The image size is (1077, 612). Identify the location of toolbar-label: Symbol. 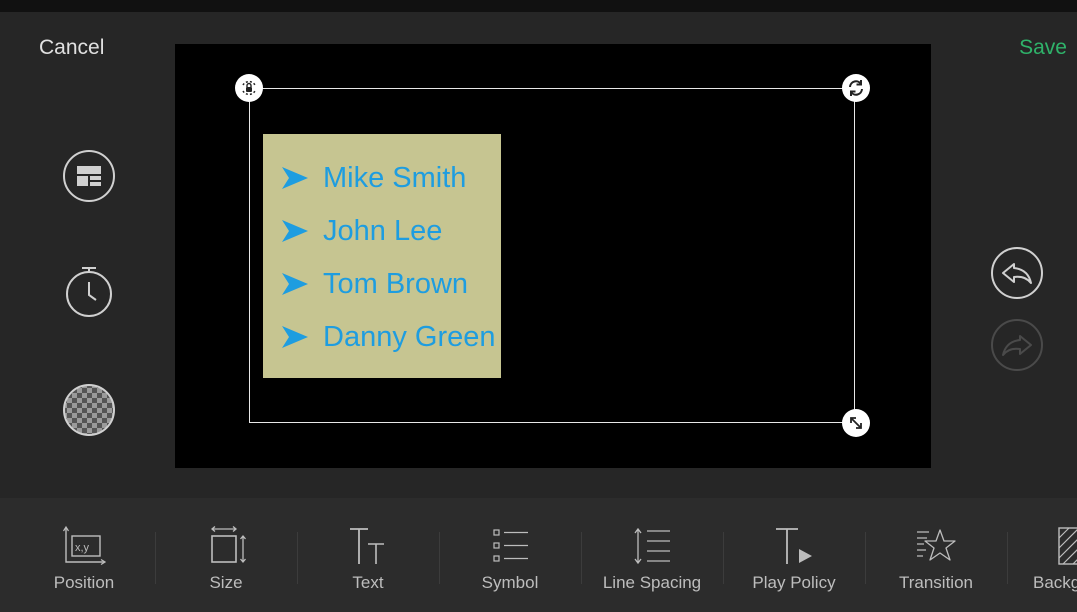
(510, 582).